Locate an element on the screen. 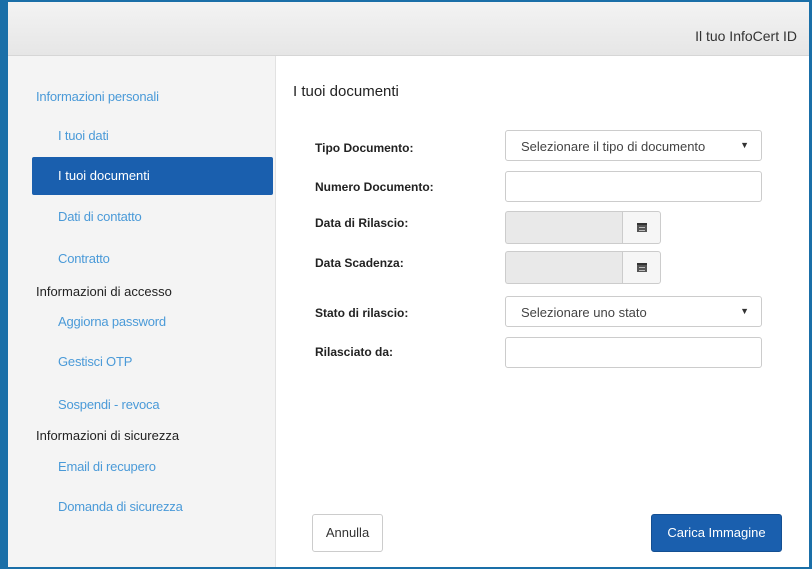 The image size is (812, 569). app-title: Il tuo InfoCert ID is located at coordinates (746, 36).